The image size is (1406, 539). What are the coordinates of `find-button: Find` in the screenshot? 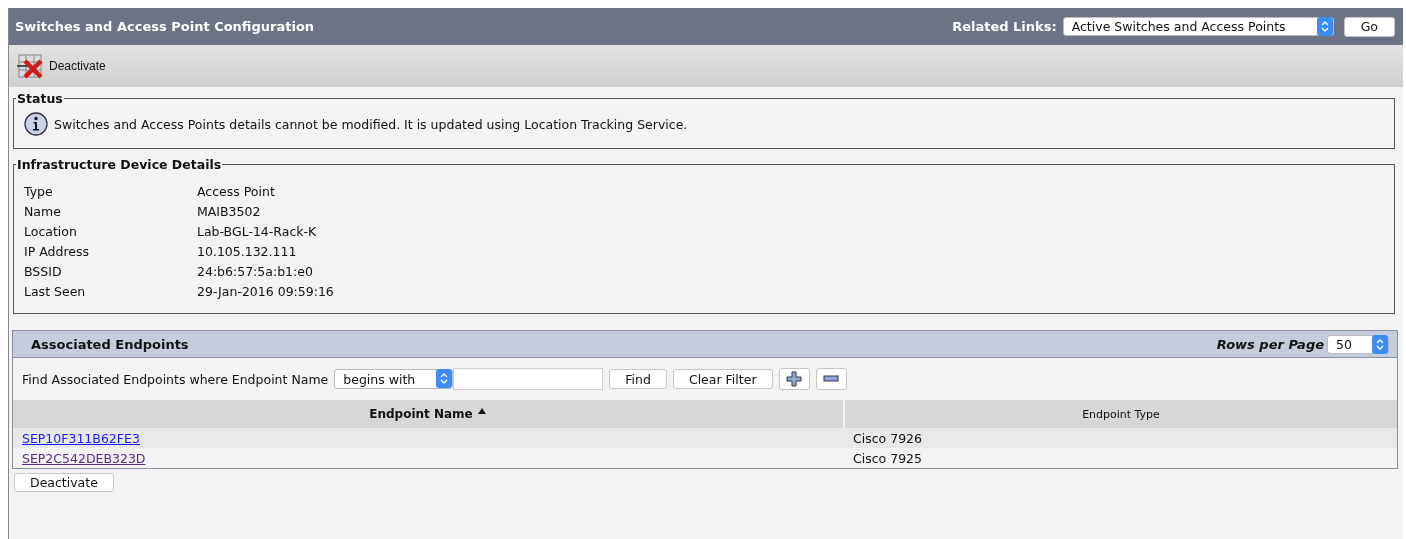 It's located at (638, 379).